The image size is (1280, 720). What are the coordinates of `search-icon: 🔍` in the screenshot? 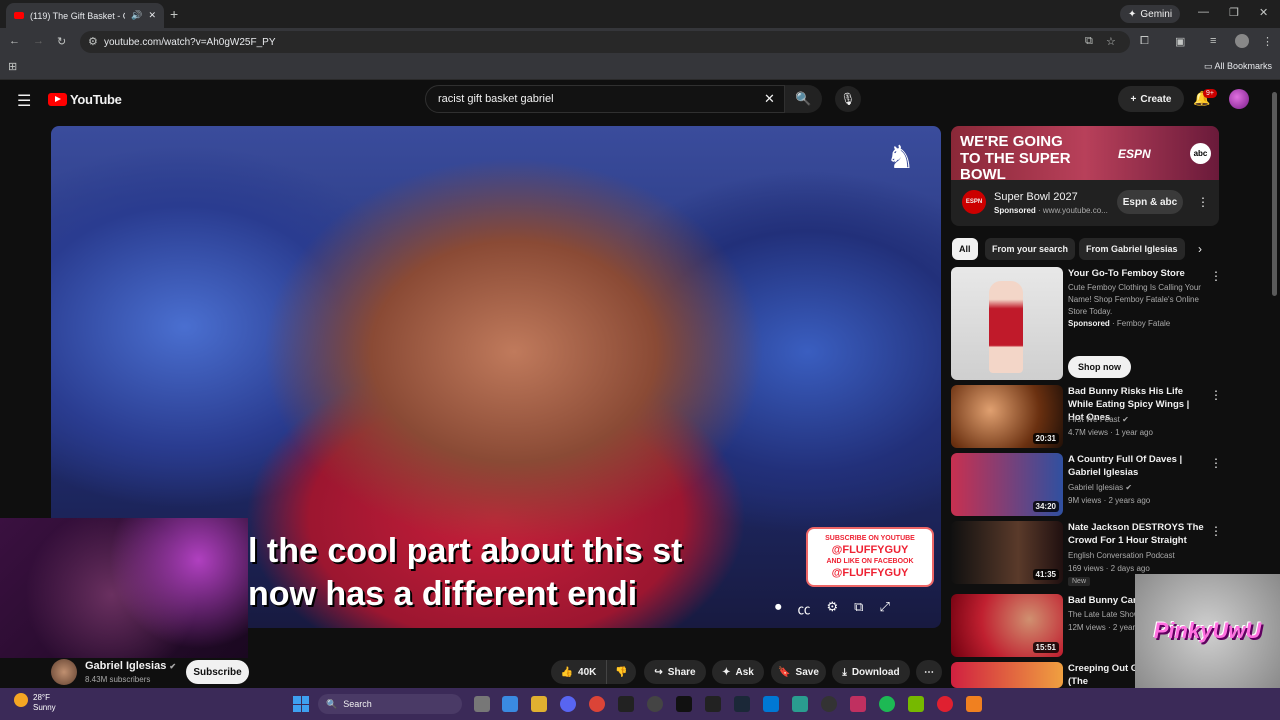 It's located at (803, 98).